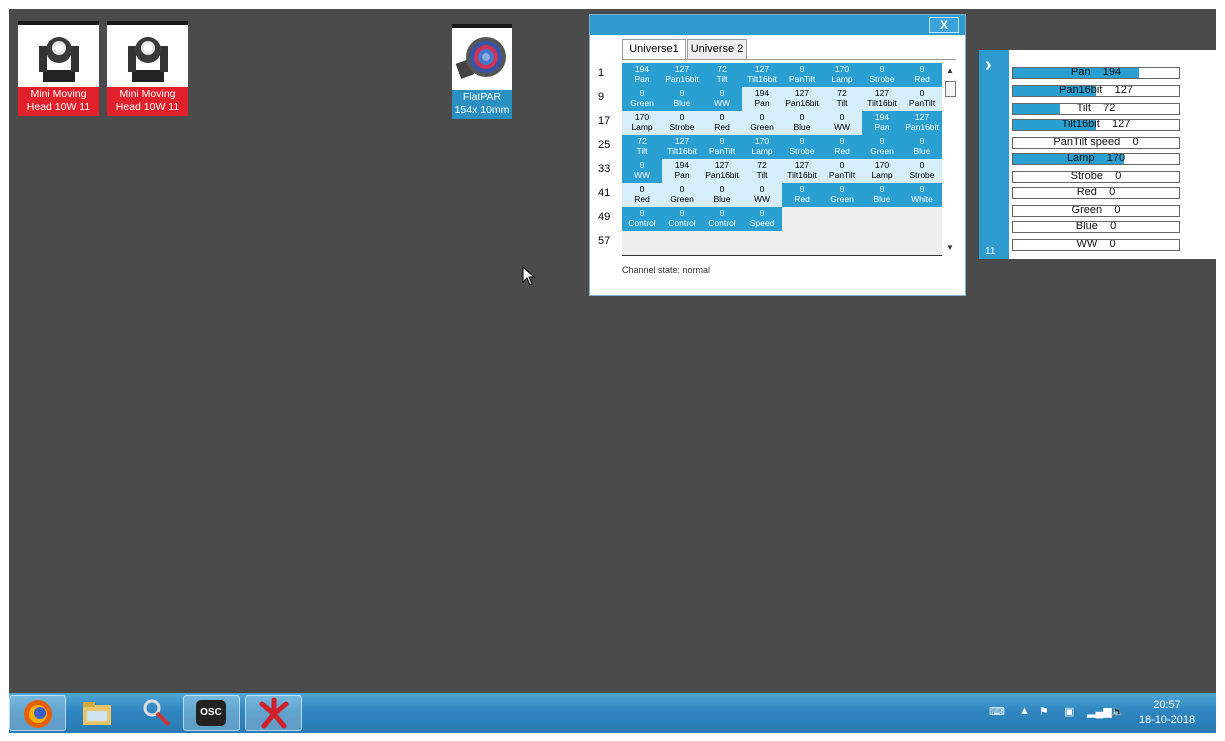  What do you see at coordinates (1099, 711) in the screenshot?
I see `network-signal-icon: ▂▄▆` at bounding box center [1099, 711].